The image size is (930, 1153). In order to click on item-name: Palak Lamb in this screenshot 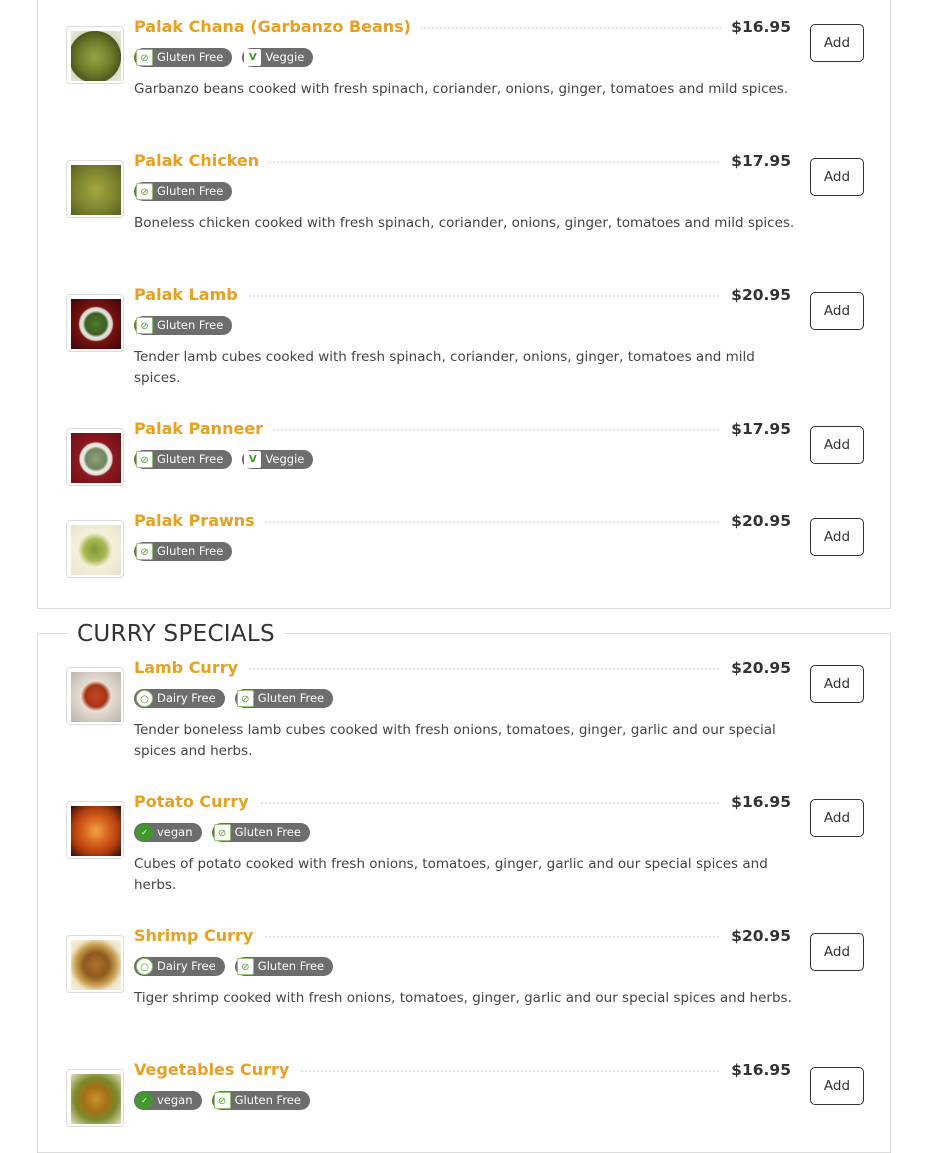, I will do `click(191, 295)`.